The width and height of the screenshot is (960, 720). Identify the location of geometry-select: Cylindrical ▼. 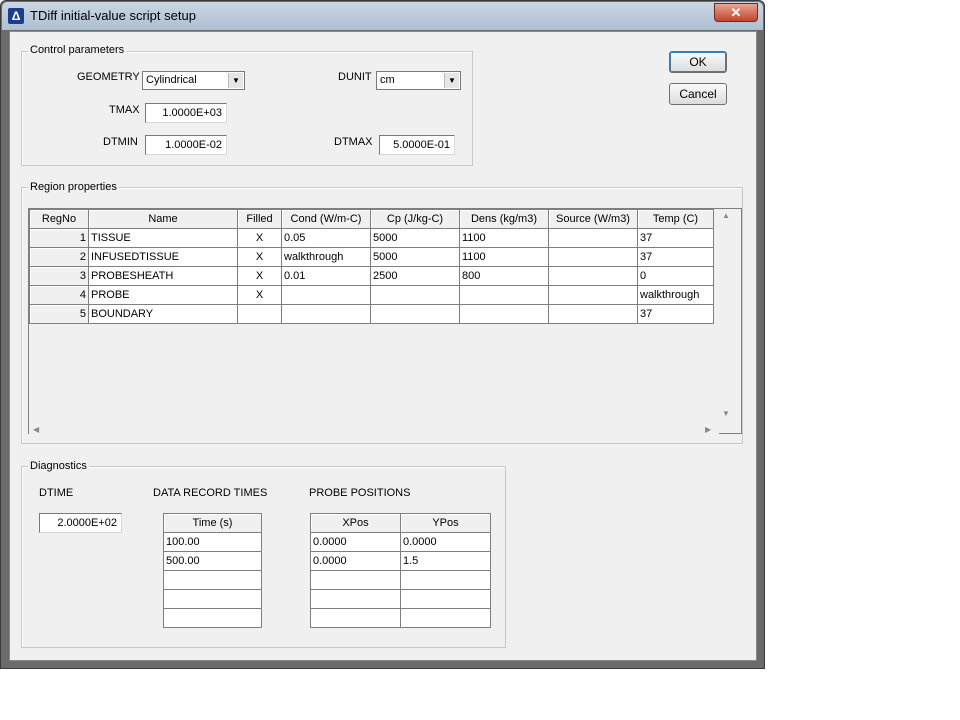
(193, 80).